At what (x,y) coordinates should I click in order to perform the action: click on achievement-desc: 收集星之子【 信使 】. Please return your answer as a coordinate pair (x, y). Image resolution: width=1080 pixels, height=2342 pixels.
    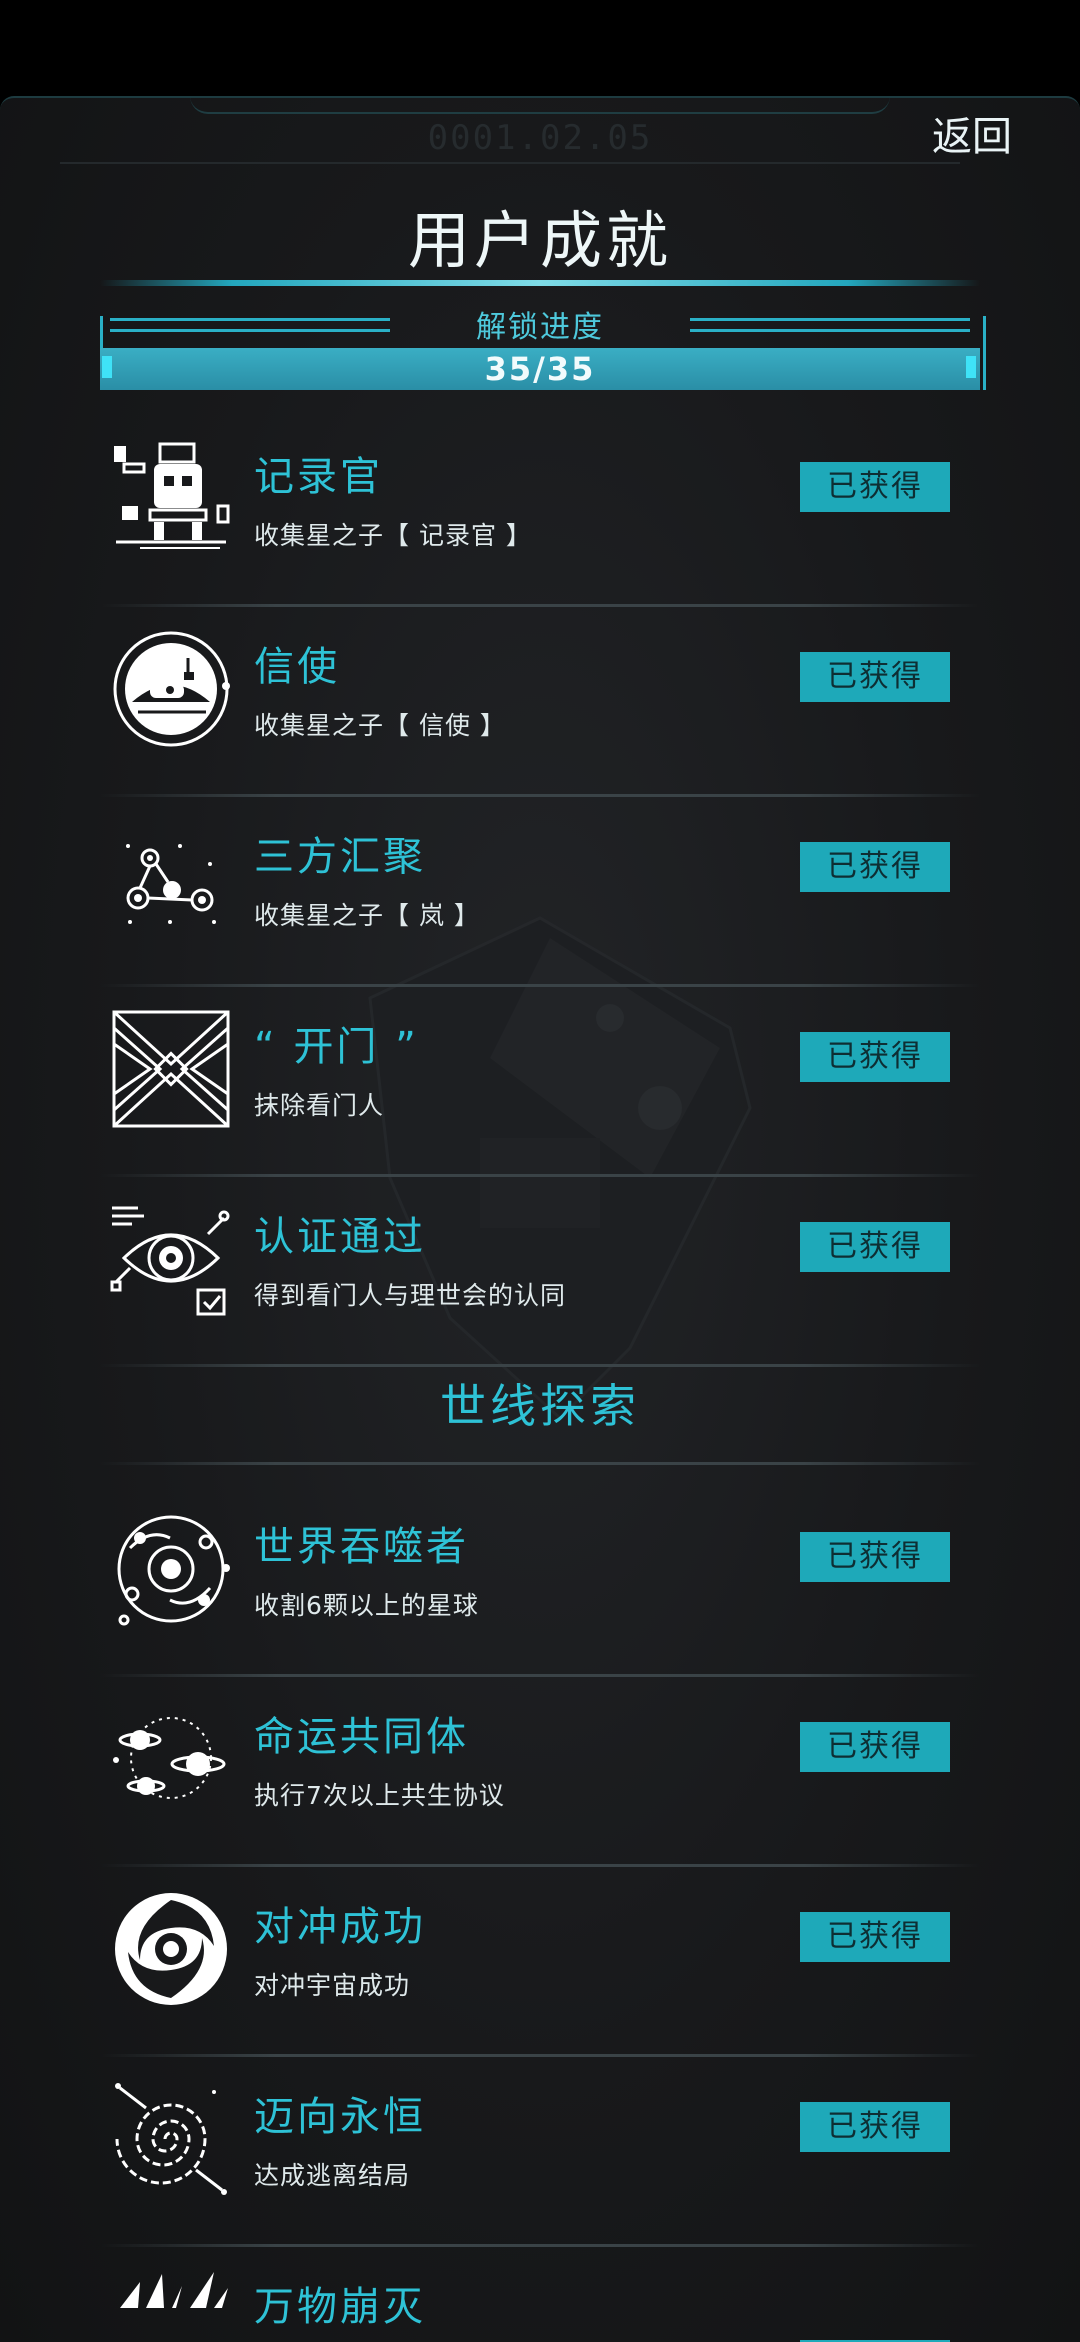
    Looking at the image, I should click on (380, 725).